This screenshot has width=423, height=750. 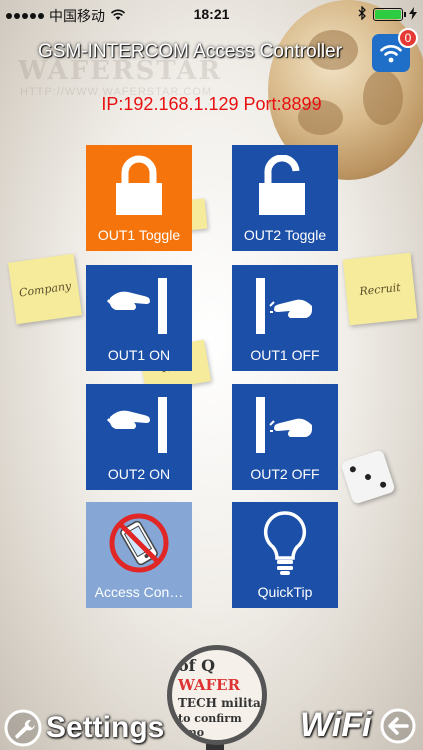 What do you see at coordinates (23, 728) in the screenshot?
I see `wrench-icon` at bounding box center [23, 728].